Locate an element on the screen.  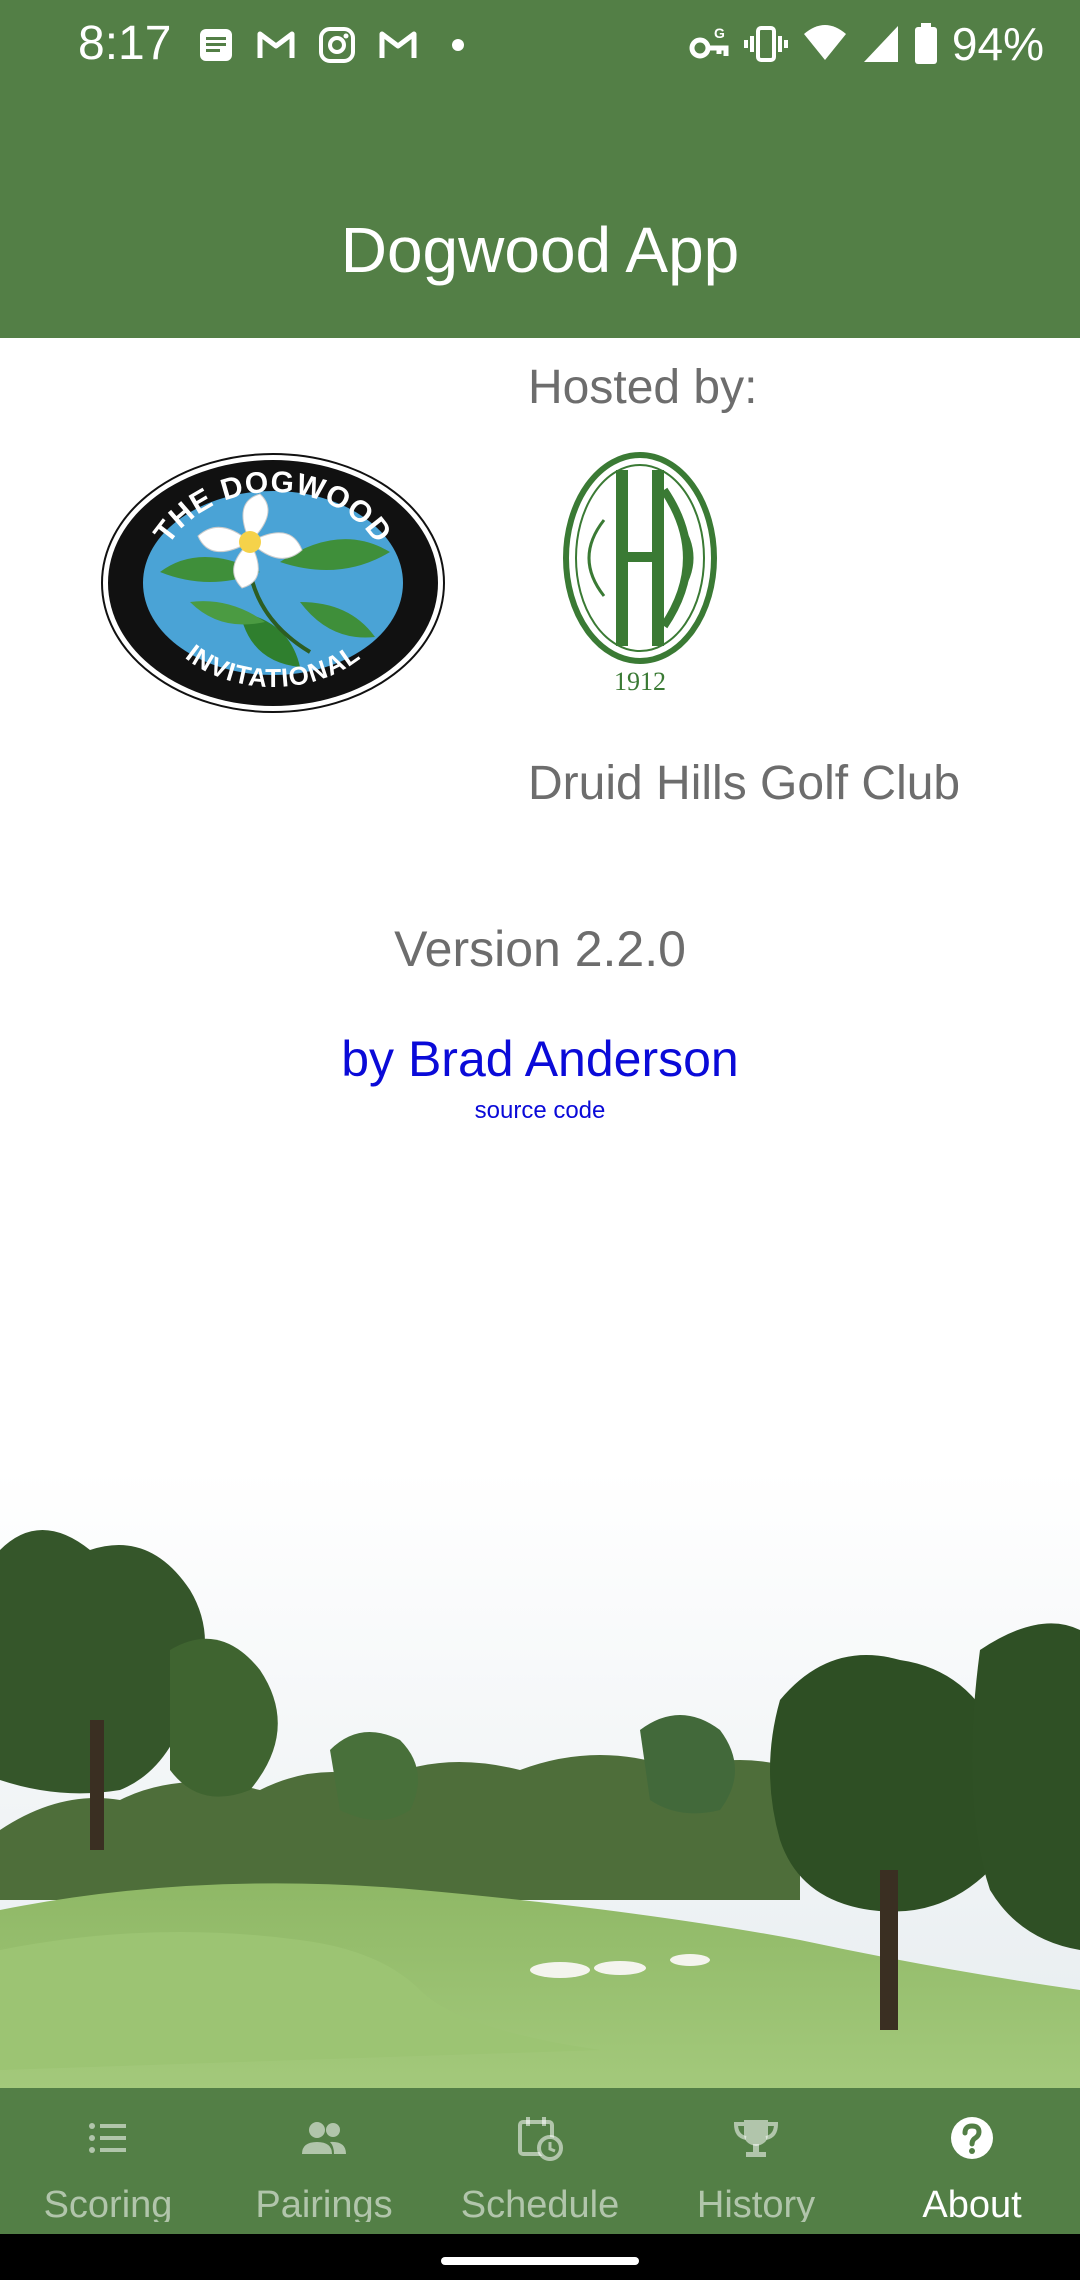
people-icon is located at coordinates (324, 2138).